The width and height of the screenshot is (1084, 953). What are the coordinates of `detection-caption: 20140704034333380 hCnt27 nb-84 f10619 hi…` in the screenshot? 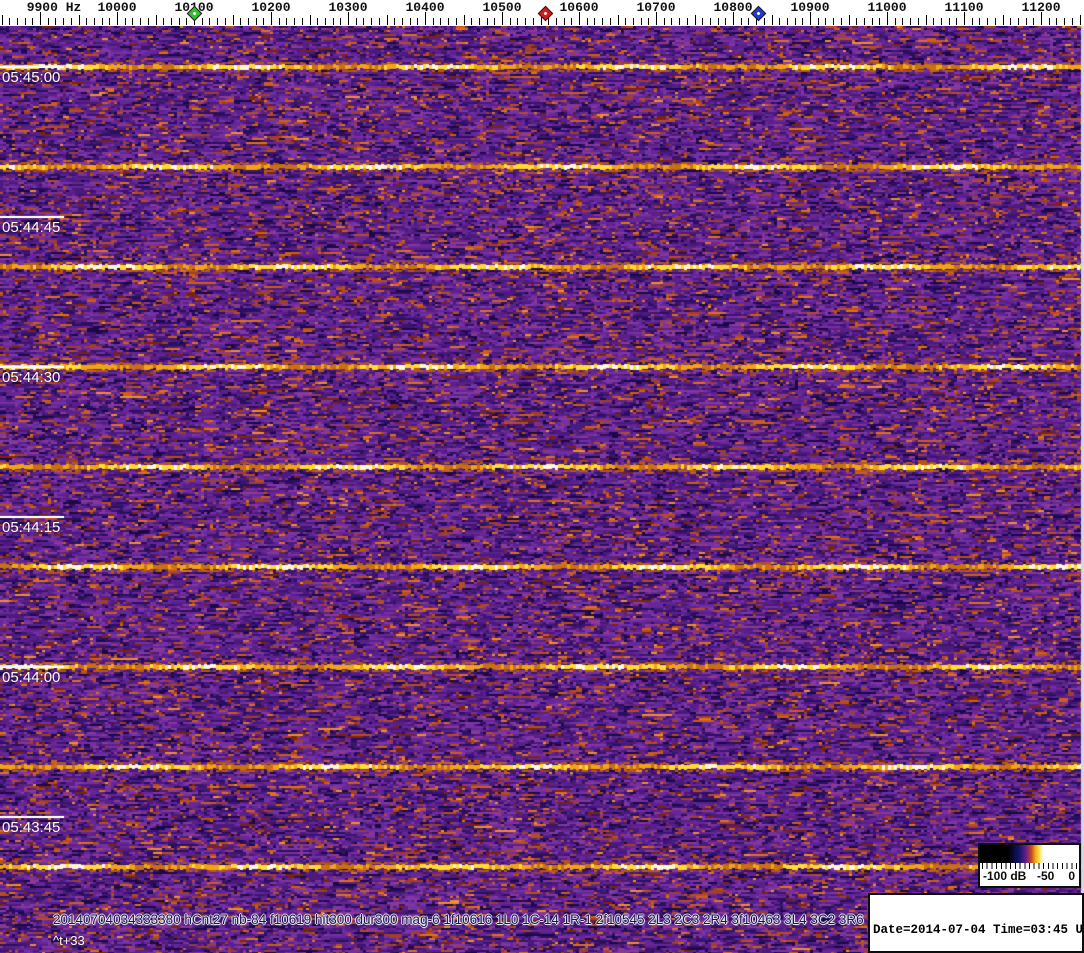 It's located at (458, 919).